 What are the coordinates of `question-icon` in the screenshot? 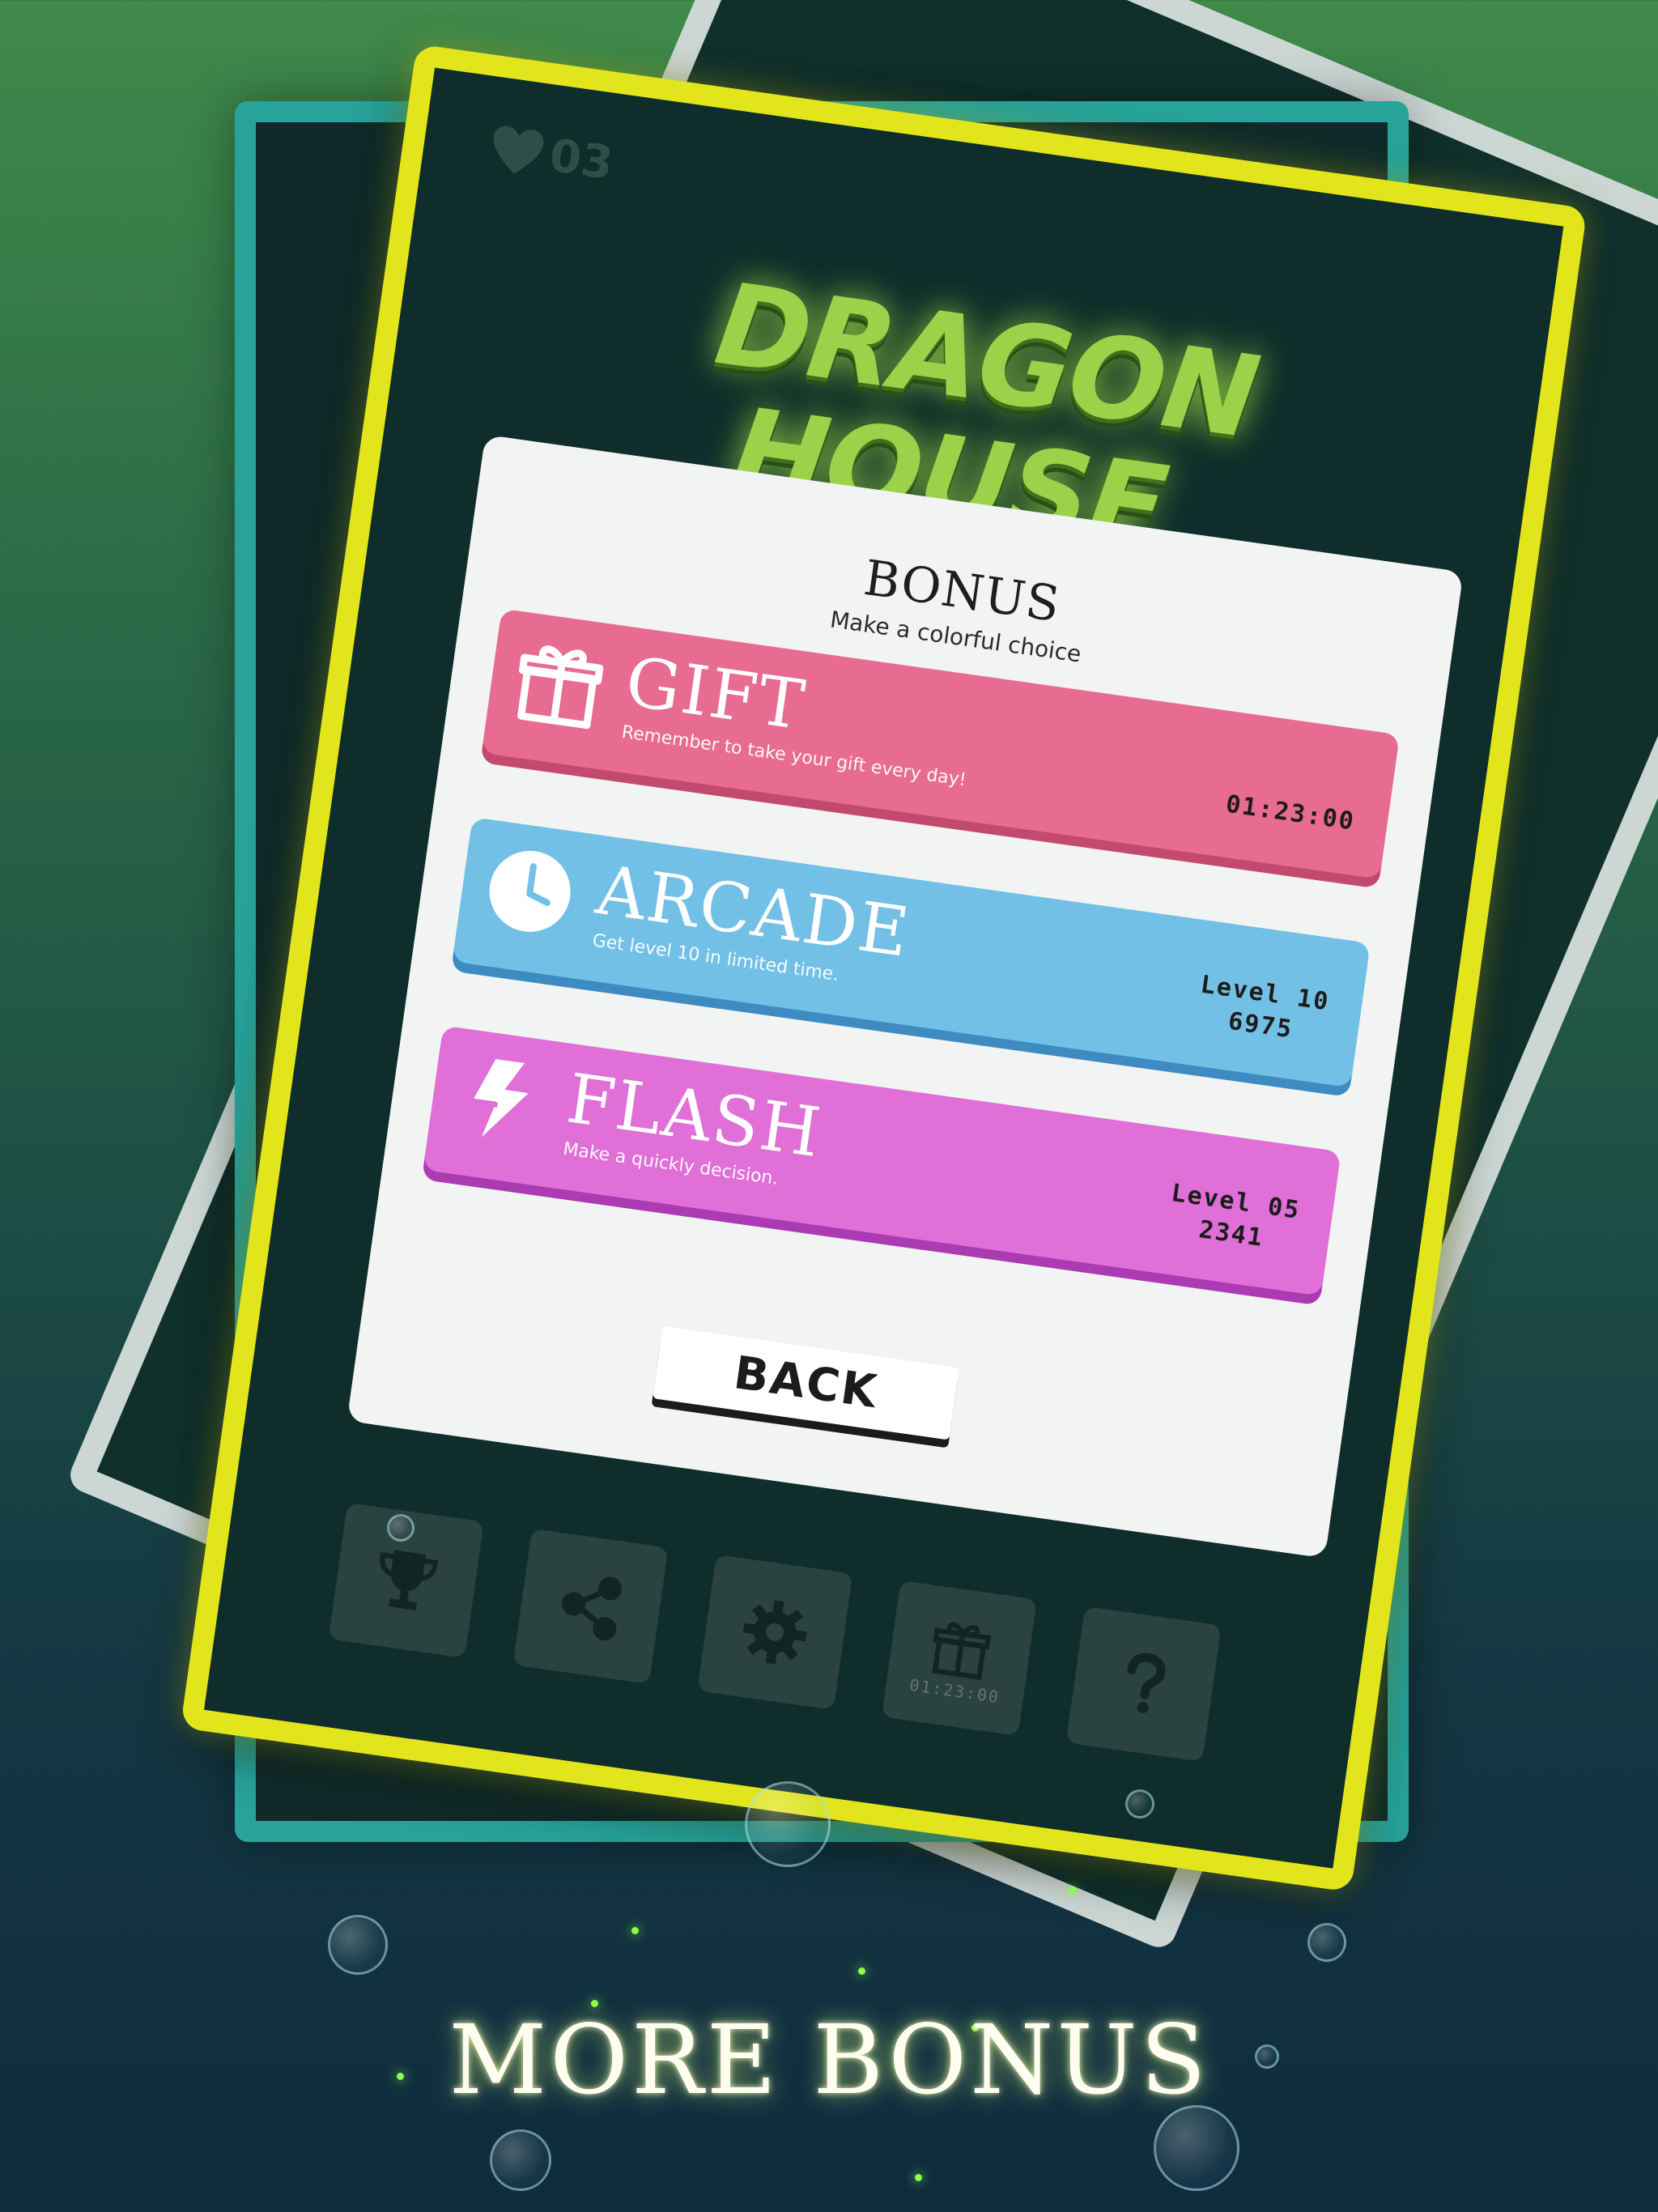 It's located at (1146, 1683).